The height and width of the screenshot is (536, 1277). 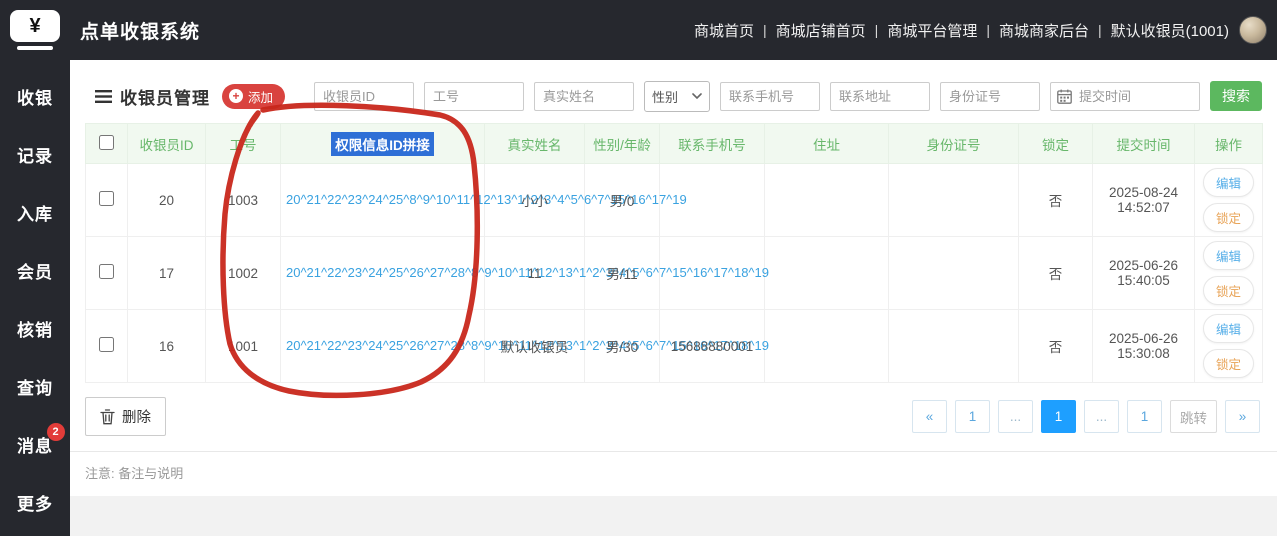 What do you see at coordinates (35, 30) in the screenshot?
I see `app-logo: ¥` at bounding box center [35, 30].